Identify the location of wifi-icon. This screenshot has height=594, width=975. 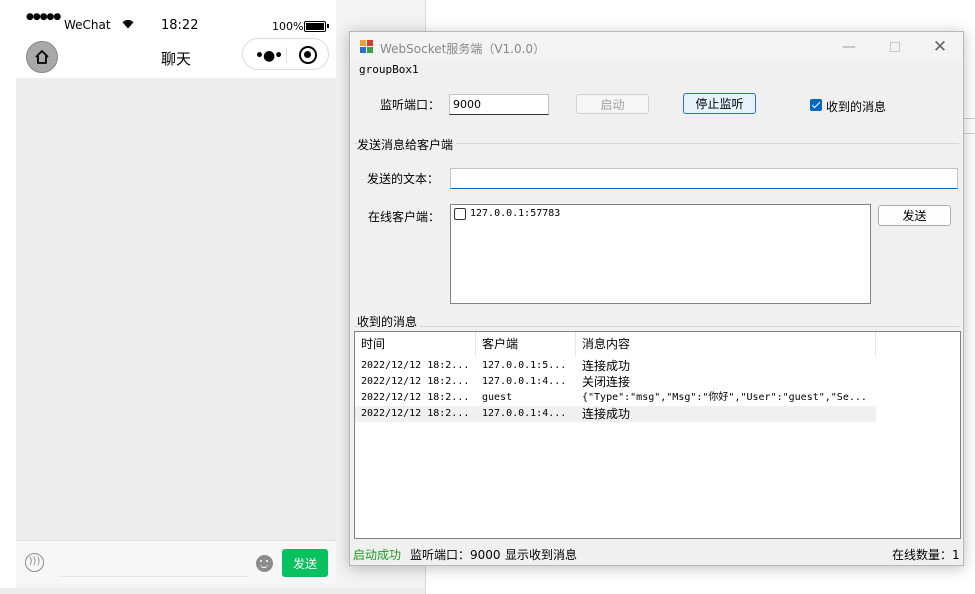
(128, 24).